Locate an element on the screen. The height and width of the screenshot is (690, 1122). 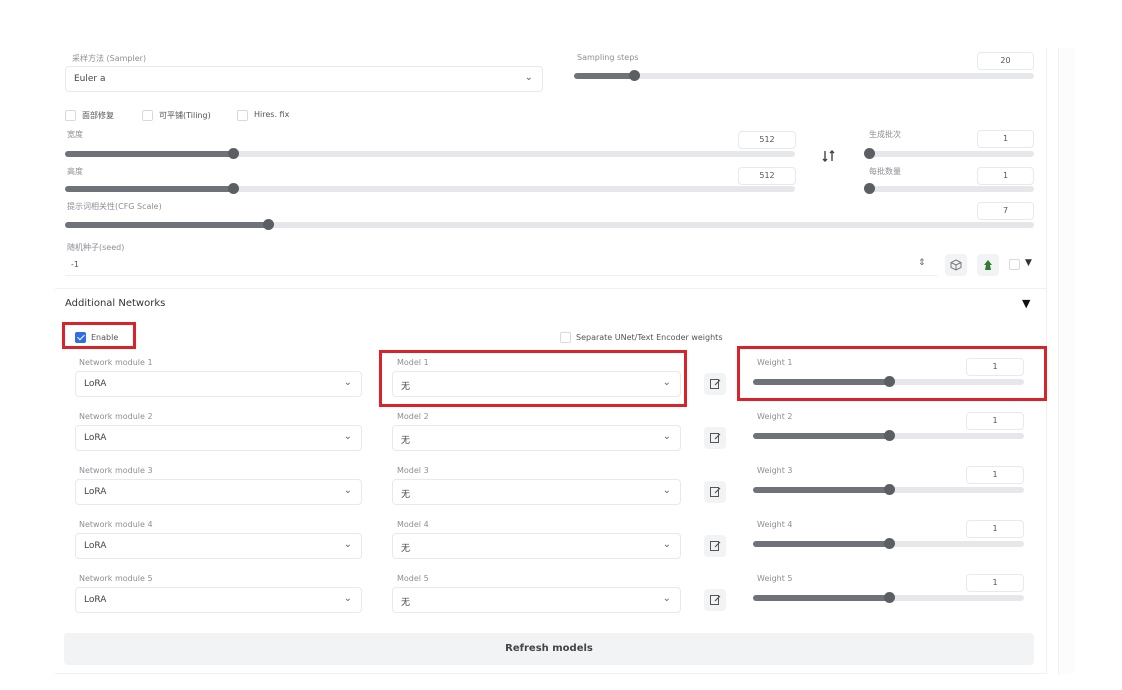
stepper-icon: ⇕ is located at coordinates (922, 263).